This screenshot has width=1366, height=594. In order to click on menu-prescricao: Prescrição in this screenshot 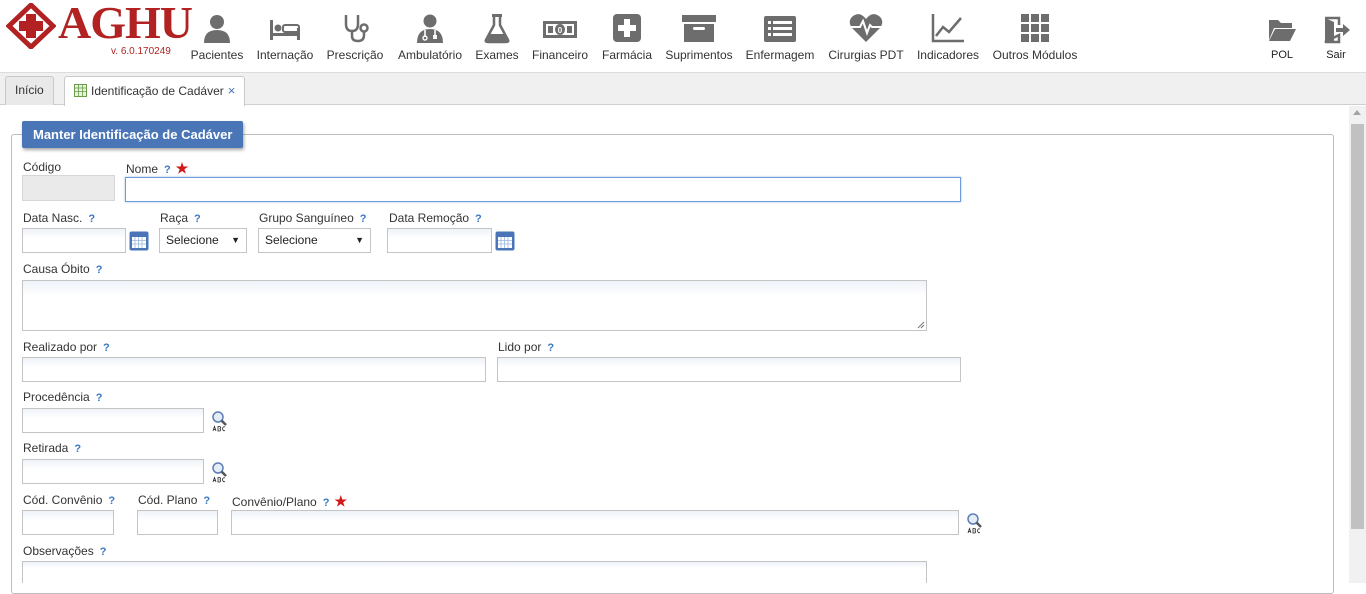, I will do `click(355, 40)`.